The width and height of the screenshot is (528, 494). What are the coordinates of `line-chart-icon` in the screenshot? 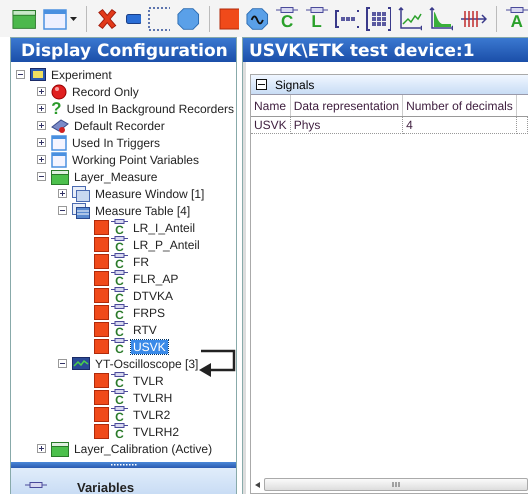 It's located at (410, 18).